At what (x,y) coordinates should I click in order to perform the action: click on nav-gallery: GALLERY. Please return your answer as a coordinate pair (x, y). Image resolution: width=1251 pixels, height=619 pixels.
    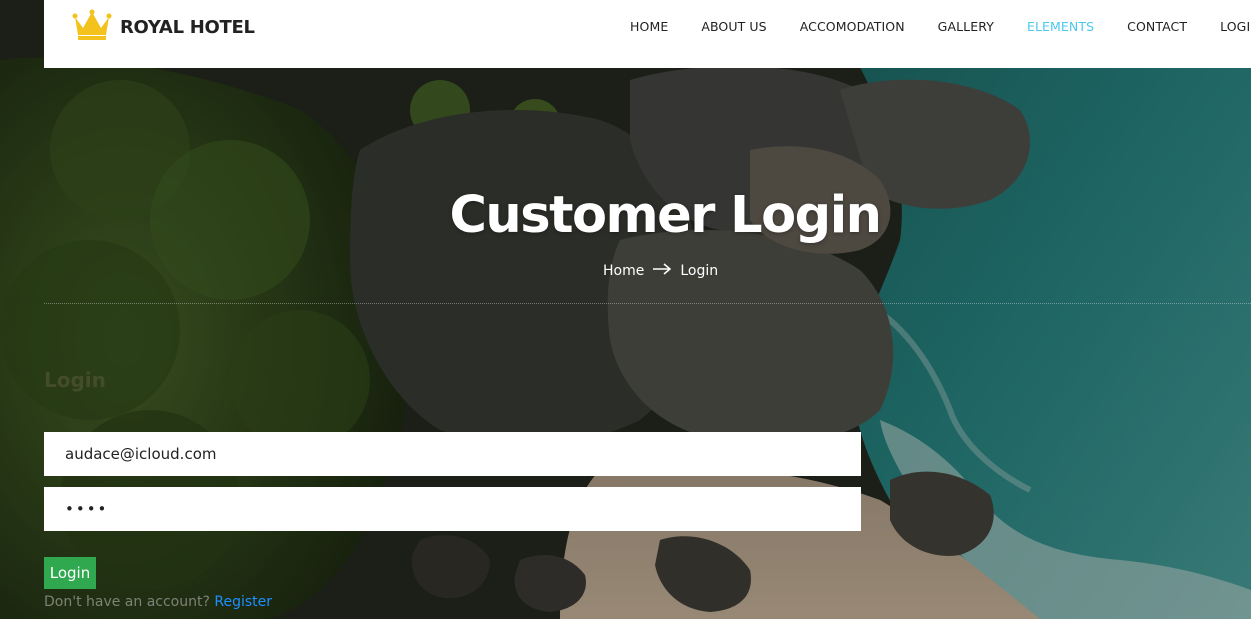
    Looking at the image, I should click on (966, 26).